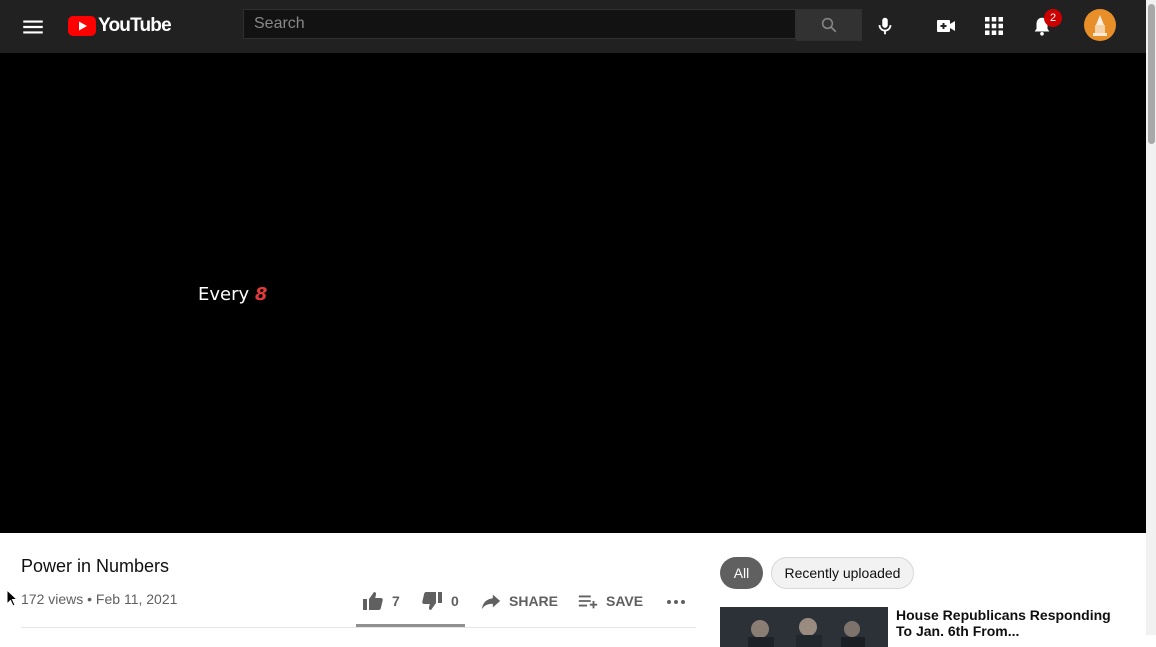  I want to click on avatar, so click(1100, 25).